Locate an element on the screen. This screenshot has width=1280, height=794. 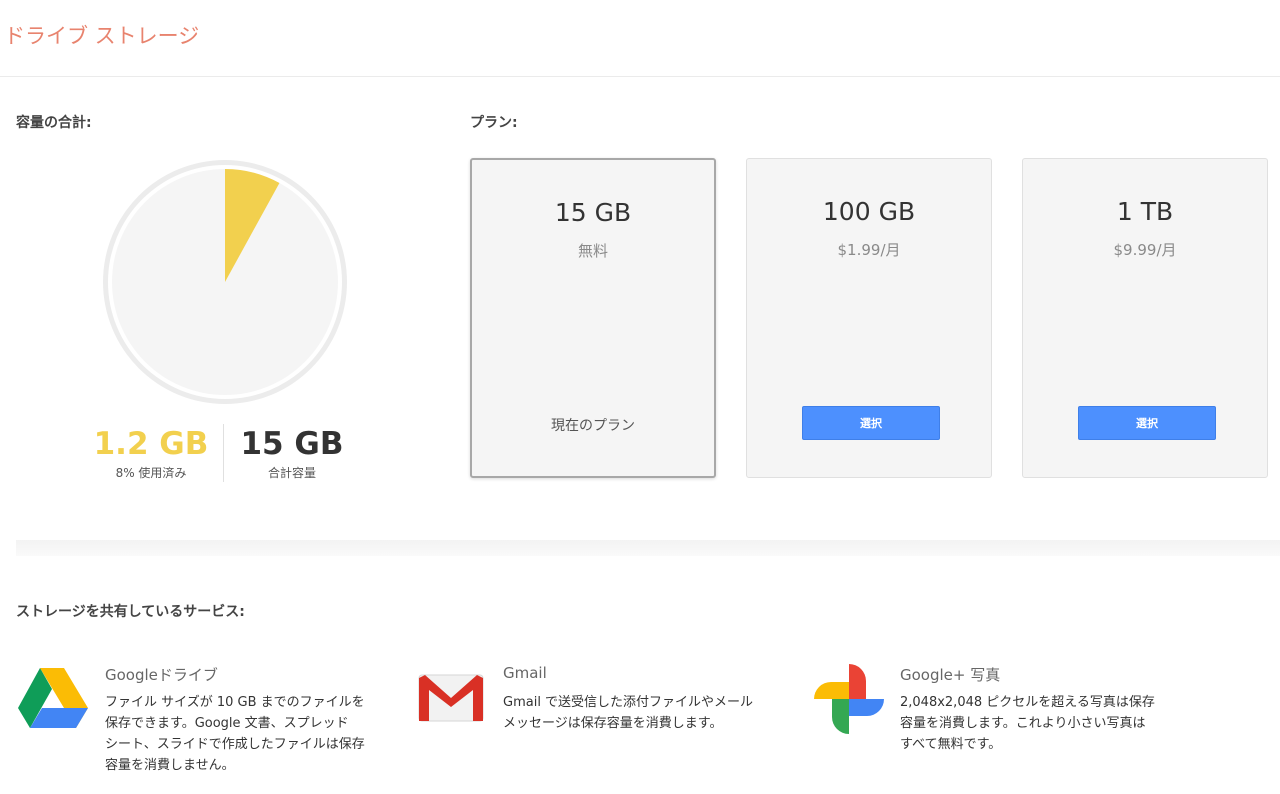
usage-pie-svg is located at coordinates (225, 282).